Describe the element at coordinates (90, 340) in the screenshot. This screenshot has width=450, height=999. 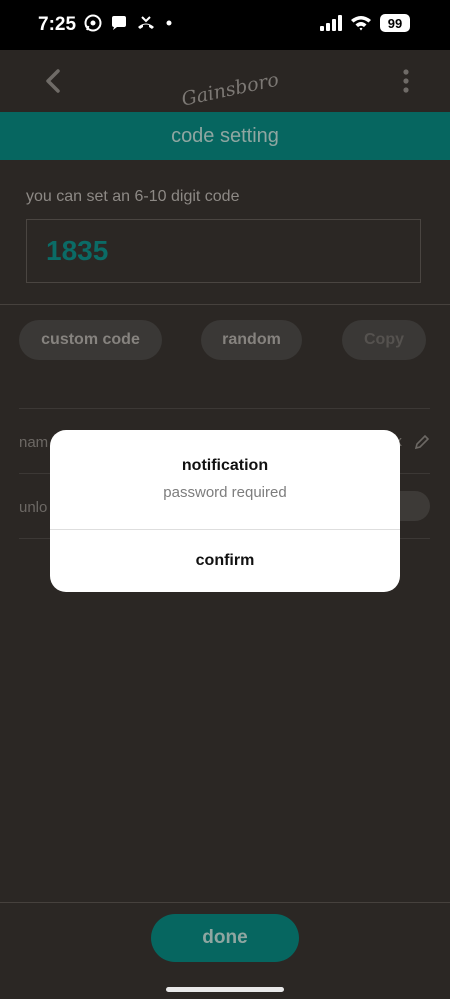
I see `custom-code-button: custom code` at that location.